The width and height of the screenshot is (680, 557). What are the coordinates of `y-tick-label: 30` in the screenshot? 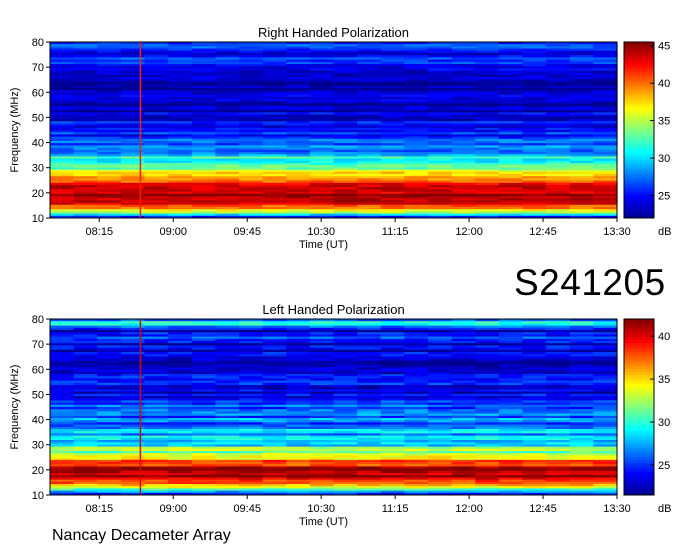 It's located at (38, 169).